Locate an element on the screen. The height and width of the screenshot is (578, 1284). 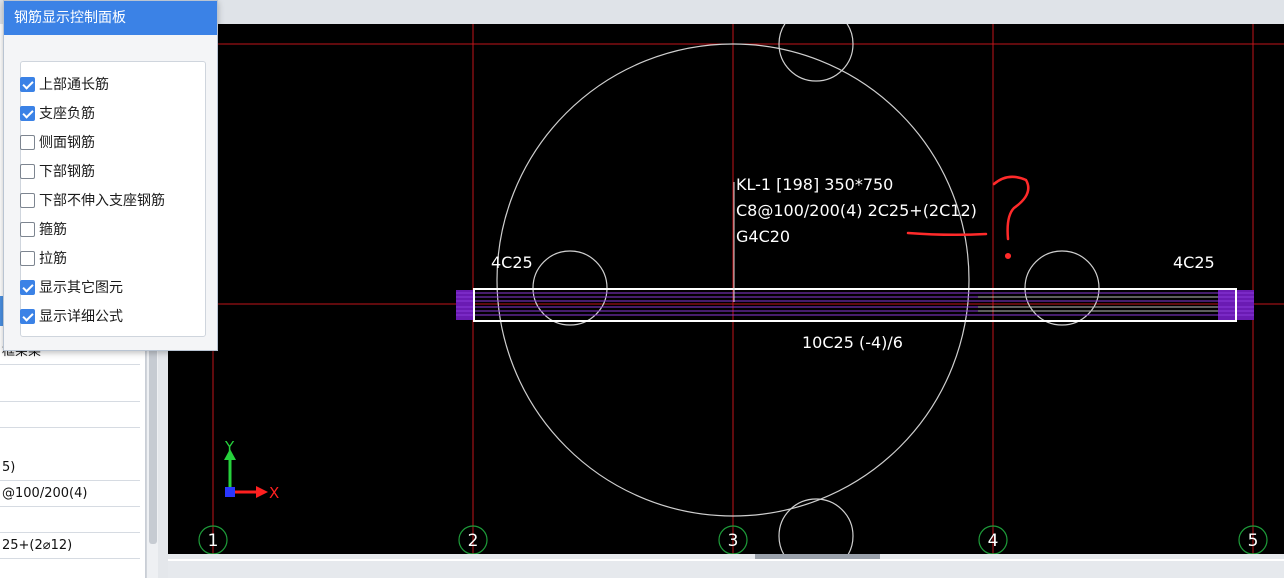
property-row: @100/200(4) is located at coordinates (70, 494).